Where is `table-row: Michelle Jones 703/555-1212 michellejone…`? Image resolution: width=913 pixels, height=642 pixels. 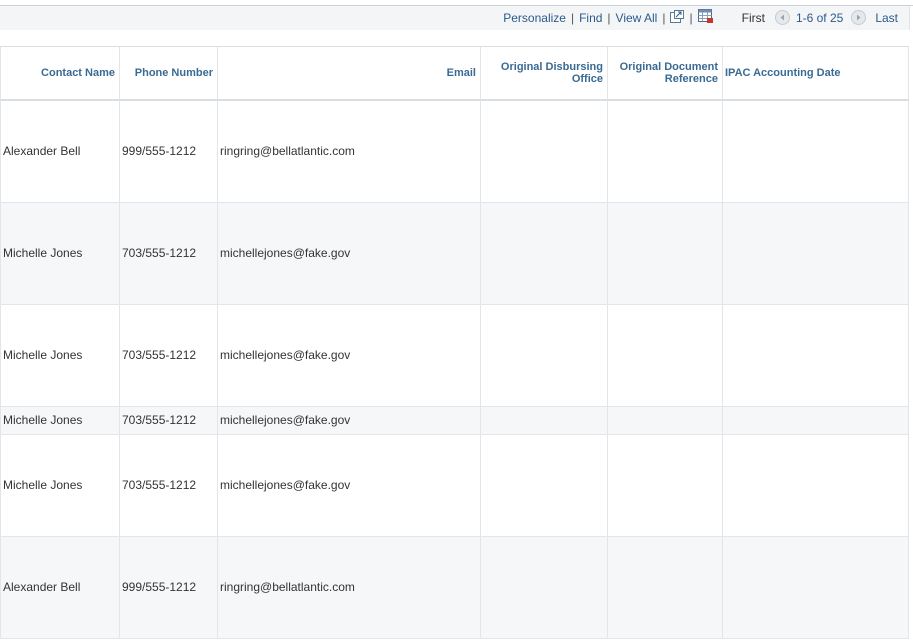 table-row: Michelle Jones 703/555-1212 michellejone… is located at coordinates (454, 420).